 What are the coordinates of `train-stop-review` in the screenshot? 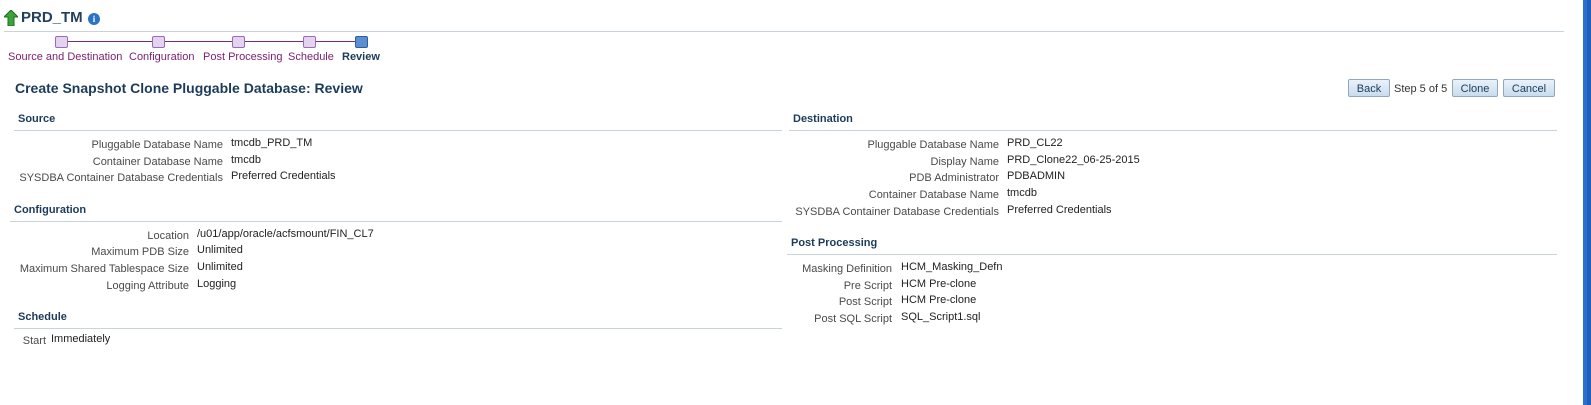 It's located at (361, 42).